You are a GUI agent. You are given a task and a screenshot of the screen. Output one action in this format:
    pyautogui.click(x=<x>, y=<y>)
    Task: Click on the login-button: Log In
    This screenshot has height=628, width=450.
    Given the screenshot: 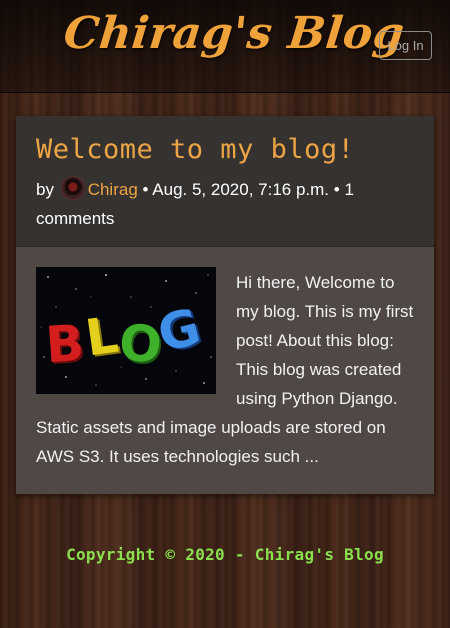 What is the action you would take?
    pyautogui.click(x=405, y=45)
    